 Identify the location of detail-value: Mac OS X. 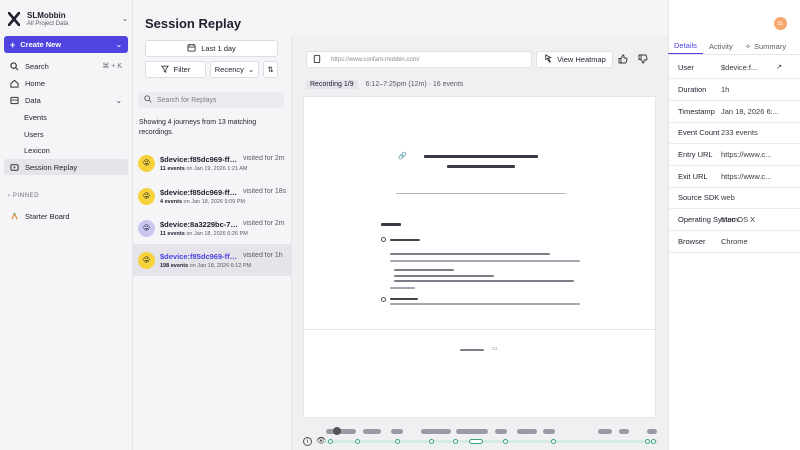
(738, 219).